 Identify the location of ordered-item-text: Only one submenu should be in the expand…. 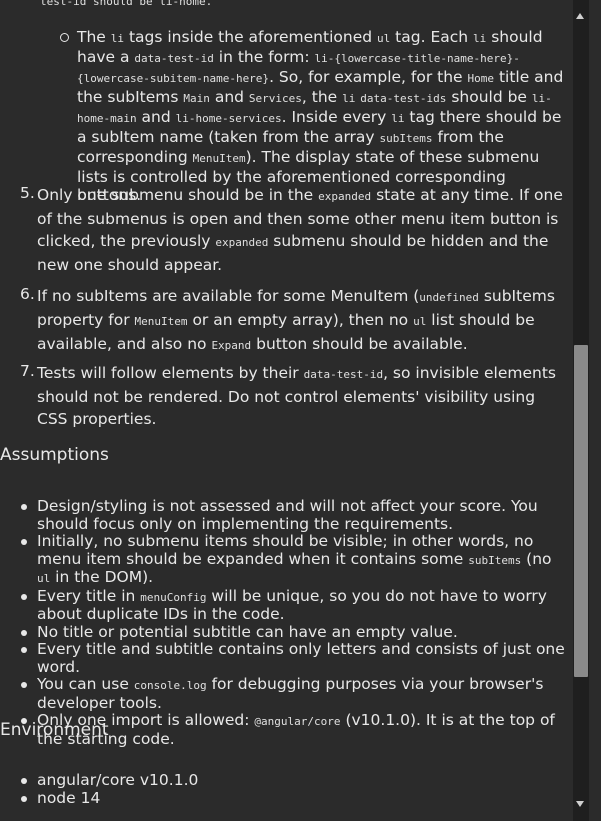
(300, 230).